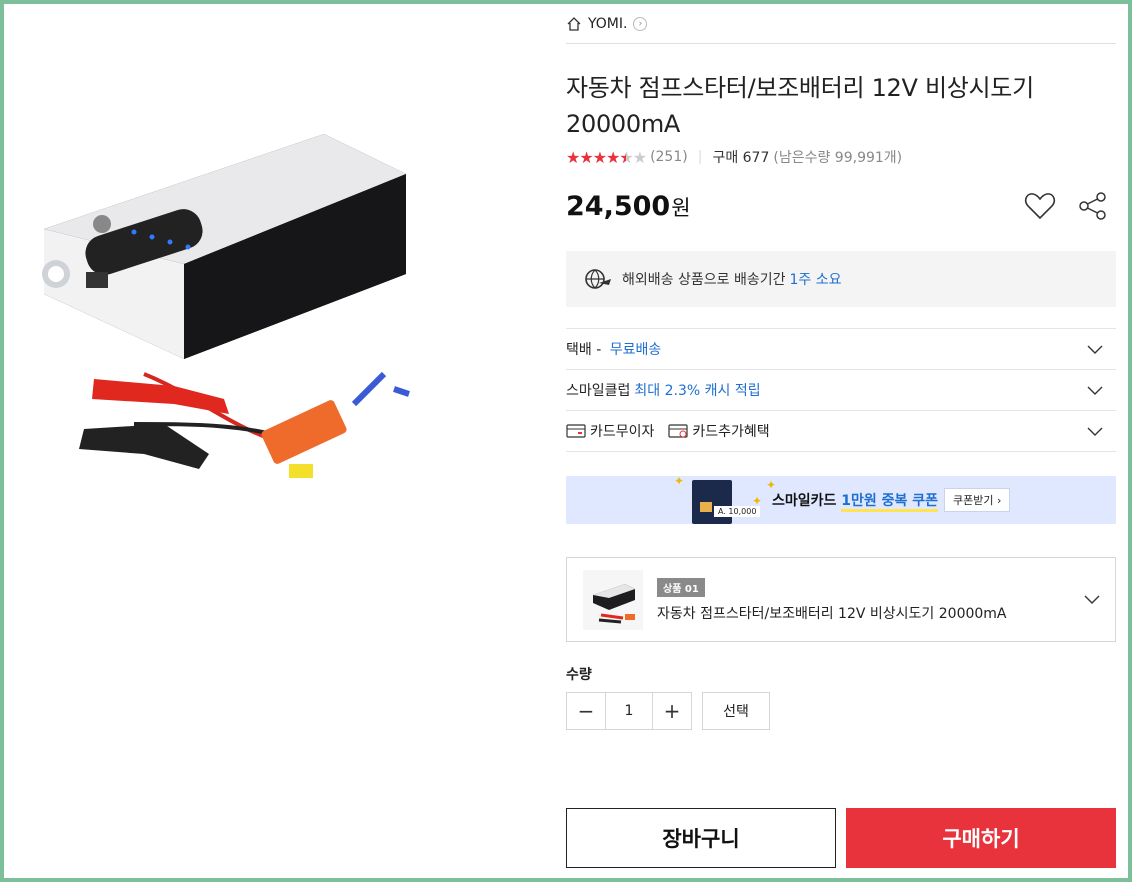 Image resolution: width=1132 pixels, height=882 pixels. What do you see at coordinates (841, 711) in the screenshot?
I see `quantity-row: − 1 + 선택` at bounding box center [841, 711].